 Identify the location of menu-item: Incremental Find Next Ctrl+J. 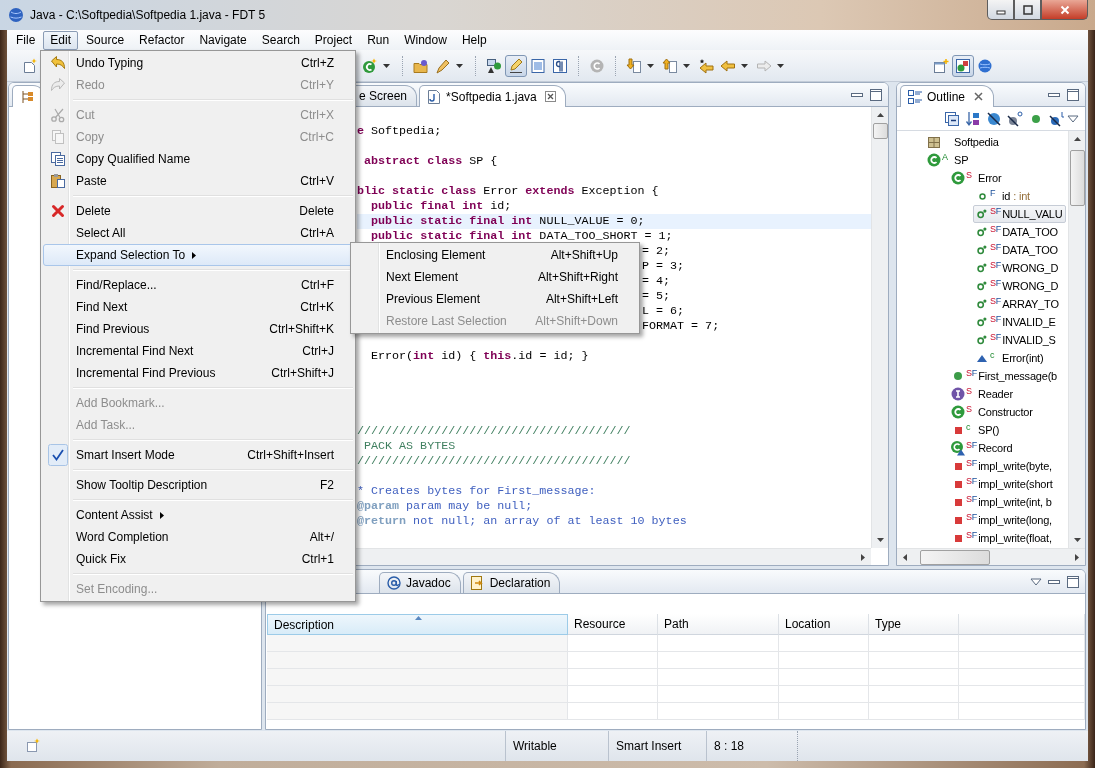
(198, 351).